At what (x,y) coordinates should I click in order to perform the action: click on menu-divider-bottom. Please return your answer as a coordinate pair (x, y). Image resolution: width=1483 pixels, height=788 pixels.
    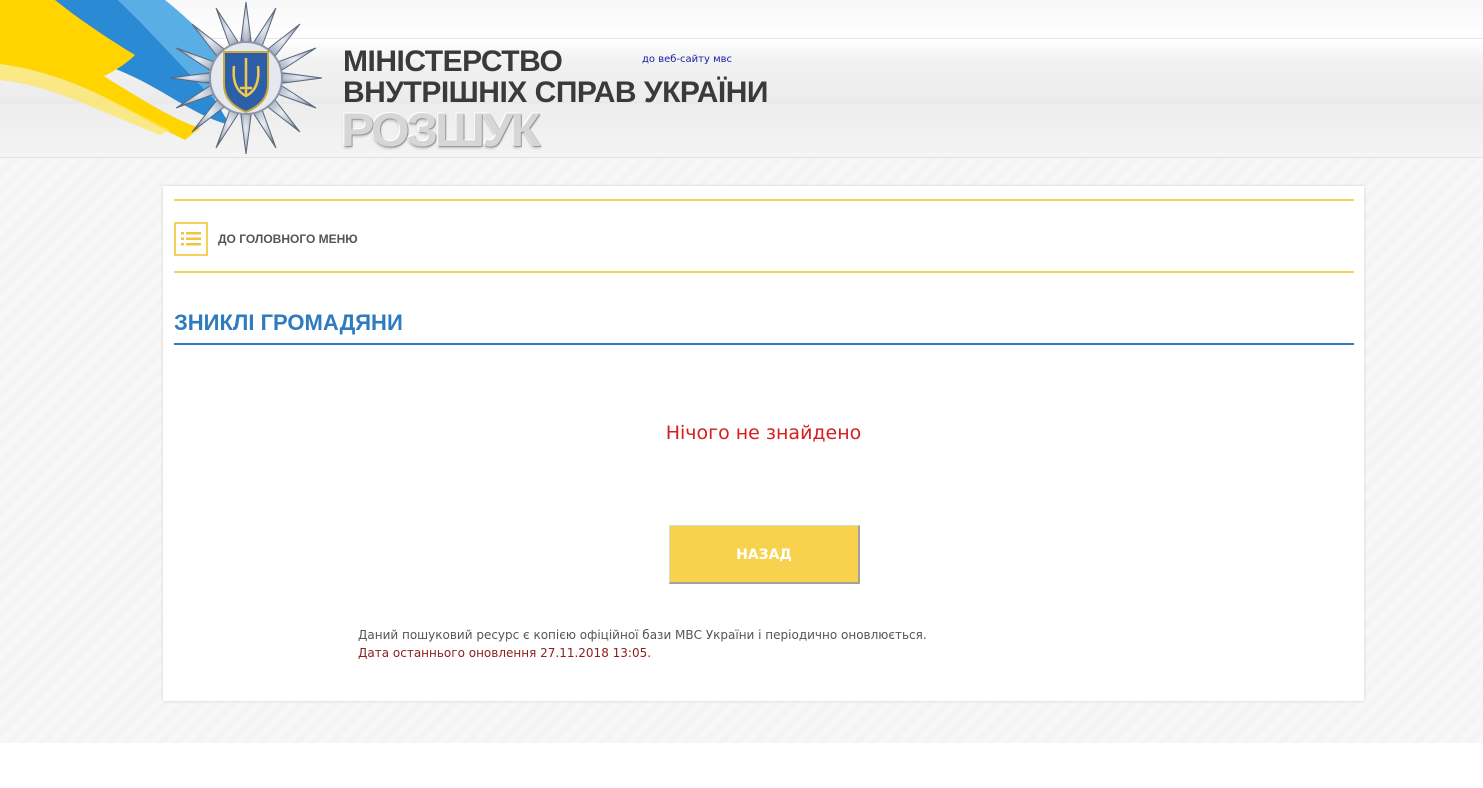
    Looking at the image, I should click on (764, 272).